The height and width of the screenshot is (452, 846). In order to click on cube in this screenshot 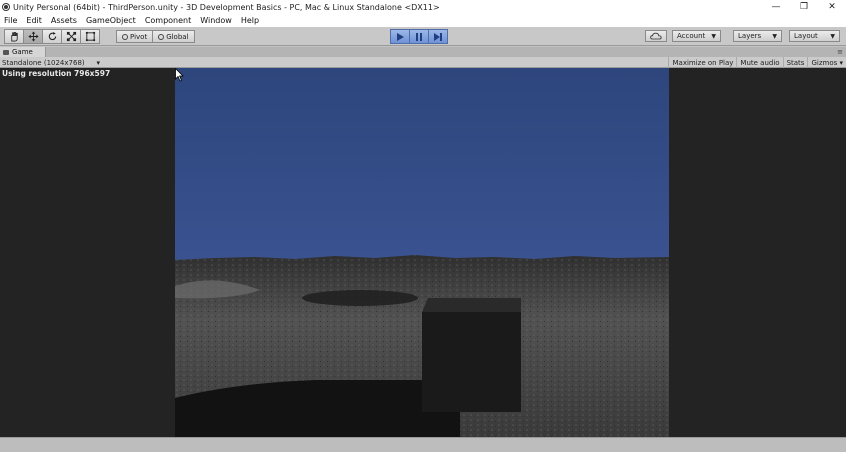, I will do `click(471, 362)`.